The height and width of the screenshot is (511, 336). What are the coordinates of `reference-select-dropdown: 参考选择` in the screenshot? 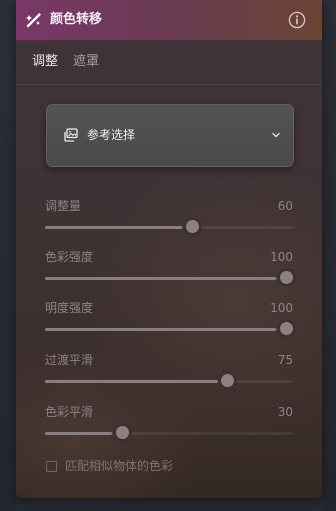 It's located at (170, 135).